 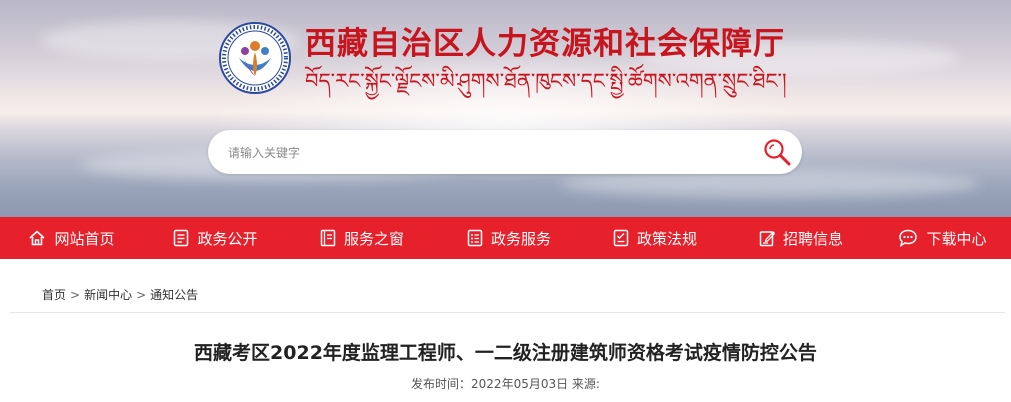 I want to click on nav-item-label: 下载中心, so click(x=956, y=238).